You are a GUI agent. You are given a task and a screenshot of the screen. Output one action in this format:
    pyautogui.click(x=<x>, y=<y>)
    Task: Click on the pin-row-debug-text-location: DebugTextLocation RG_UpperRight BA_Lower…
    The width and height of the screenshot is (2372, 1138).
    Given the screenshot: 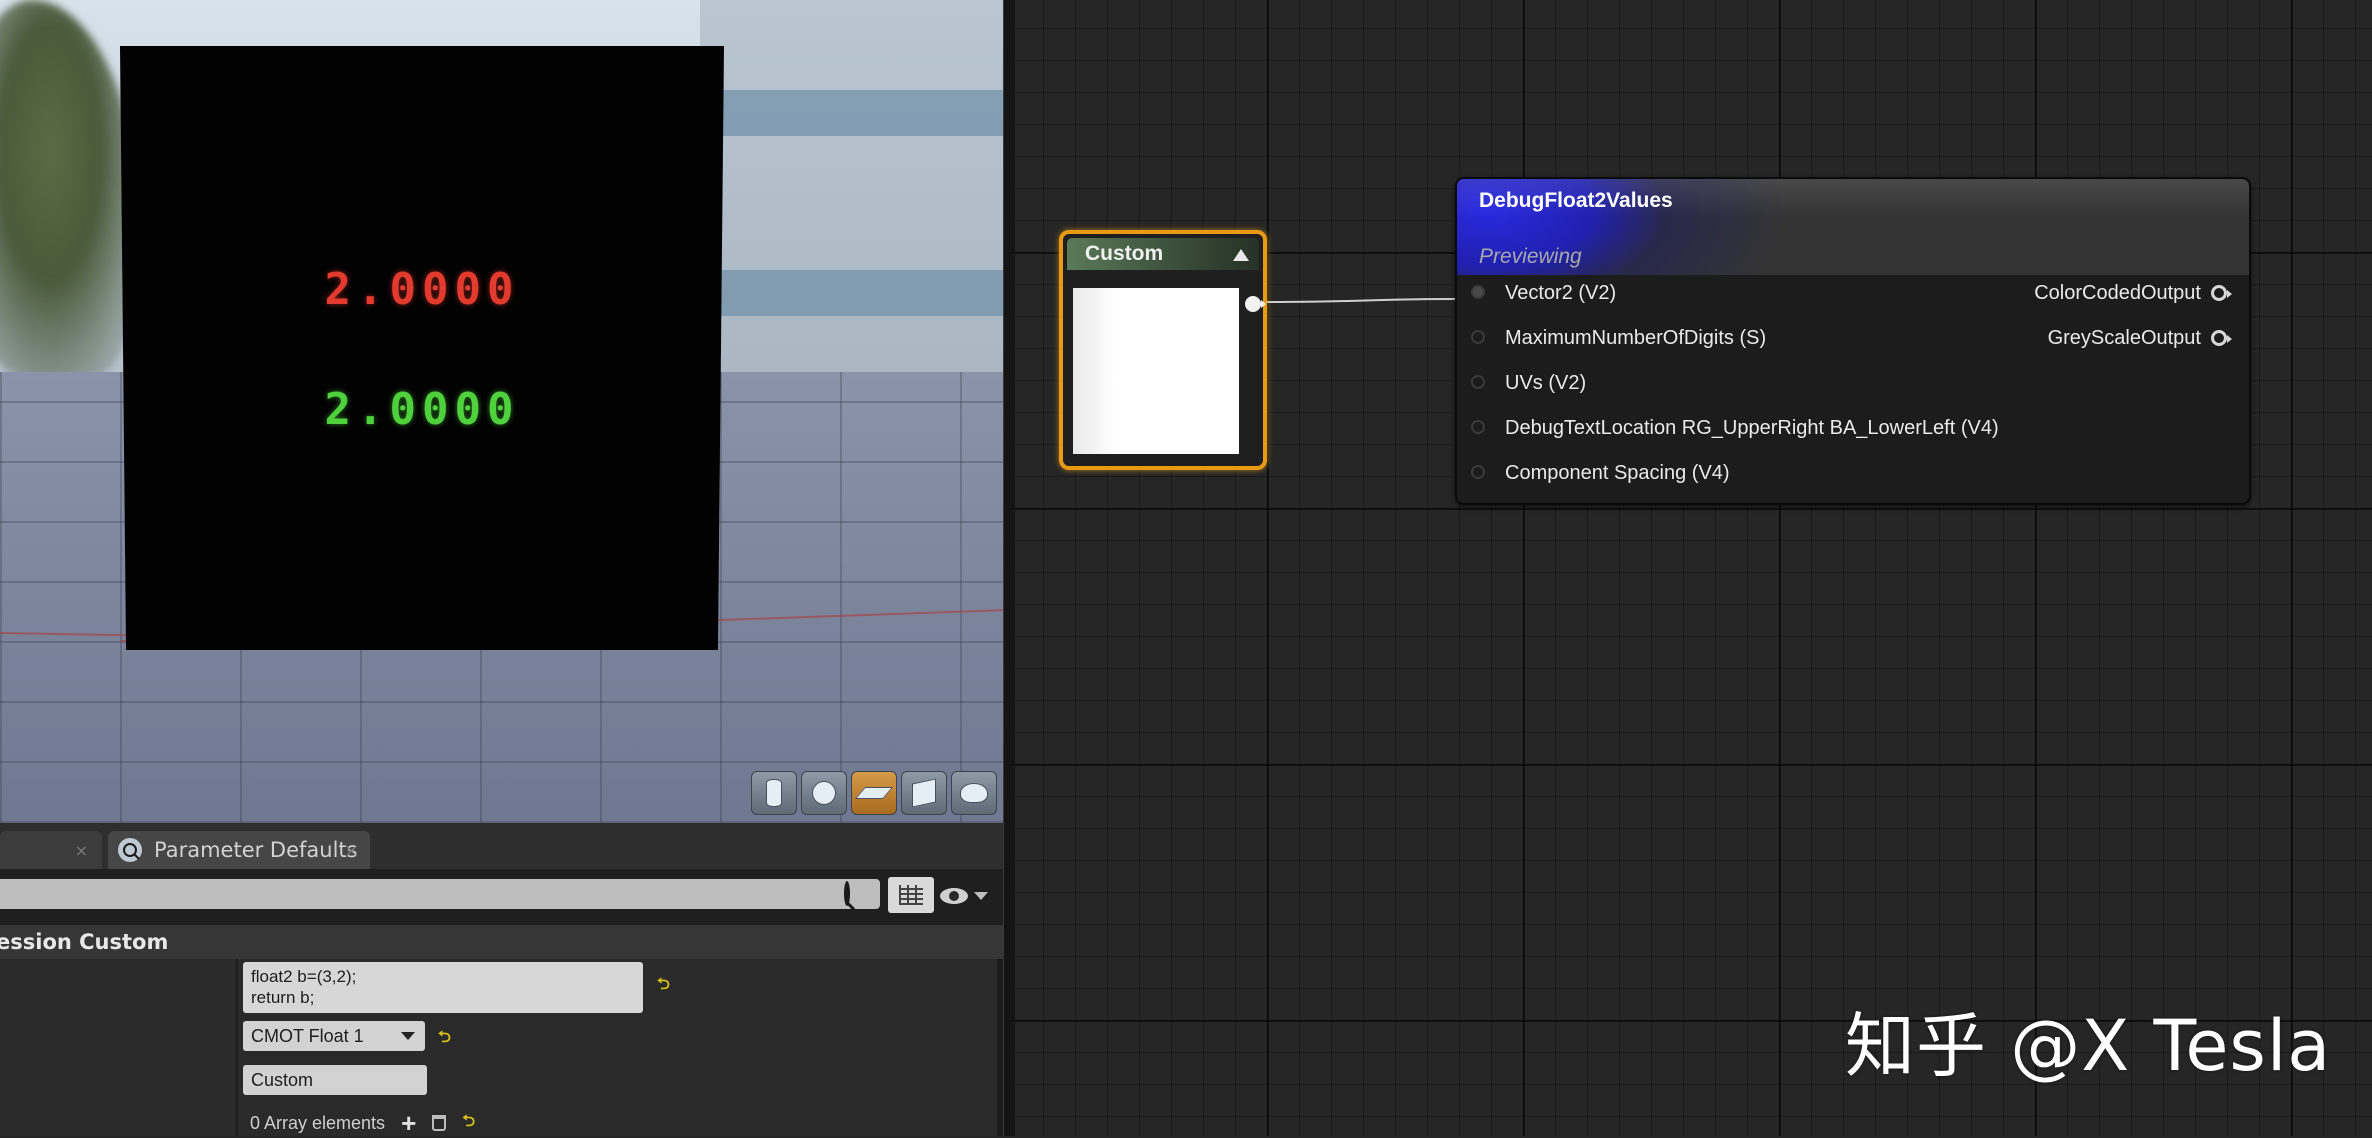 What is the action you would take?
    pyautogui.click(x=1853, y=428)
    